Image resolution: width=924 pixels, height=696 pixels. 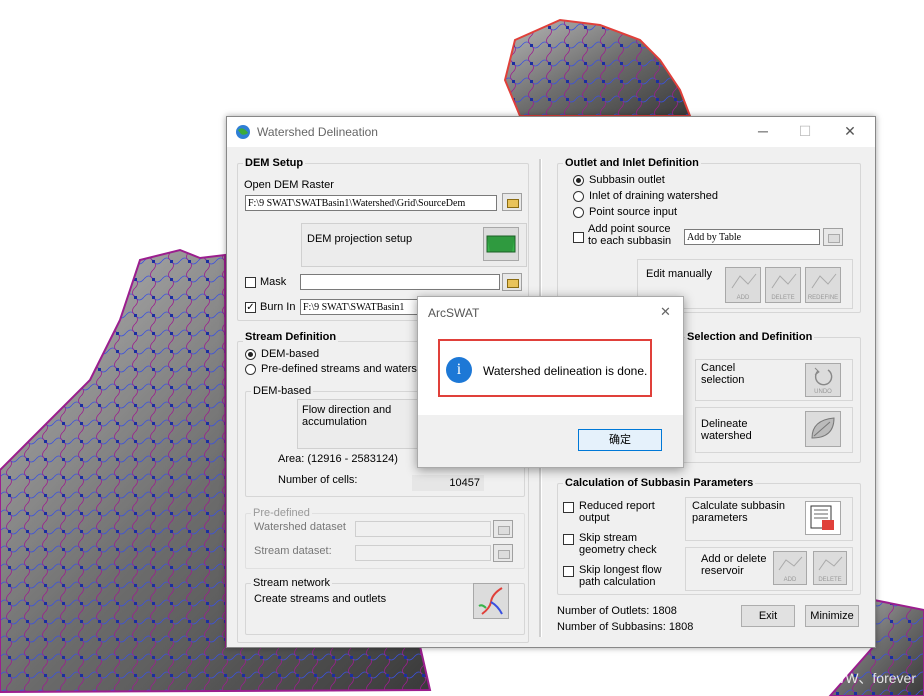 What do you see at coordinates (726, 430) in the screenshot?
I see `delineate-watershed-label: Delineate watershed` at bounding box center [726, 430].